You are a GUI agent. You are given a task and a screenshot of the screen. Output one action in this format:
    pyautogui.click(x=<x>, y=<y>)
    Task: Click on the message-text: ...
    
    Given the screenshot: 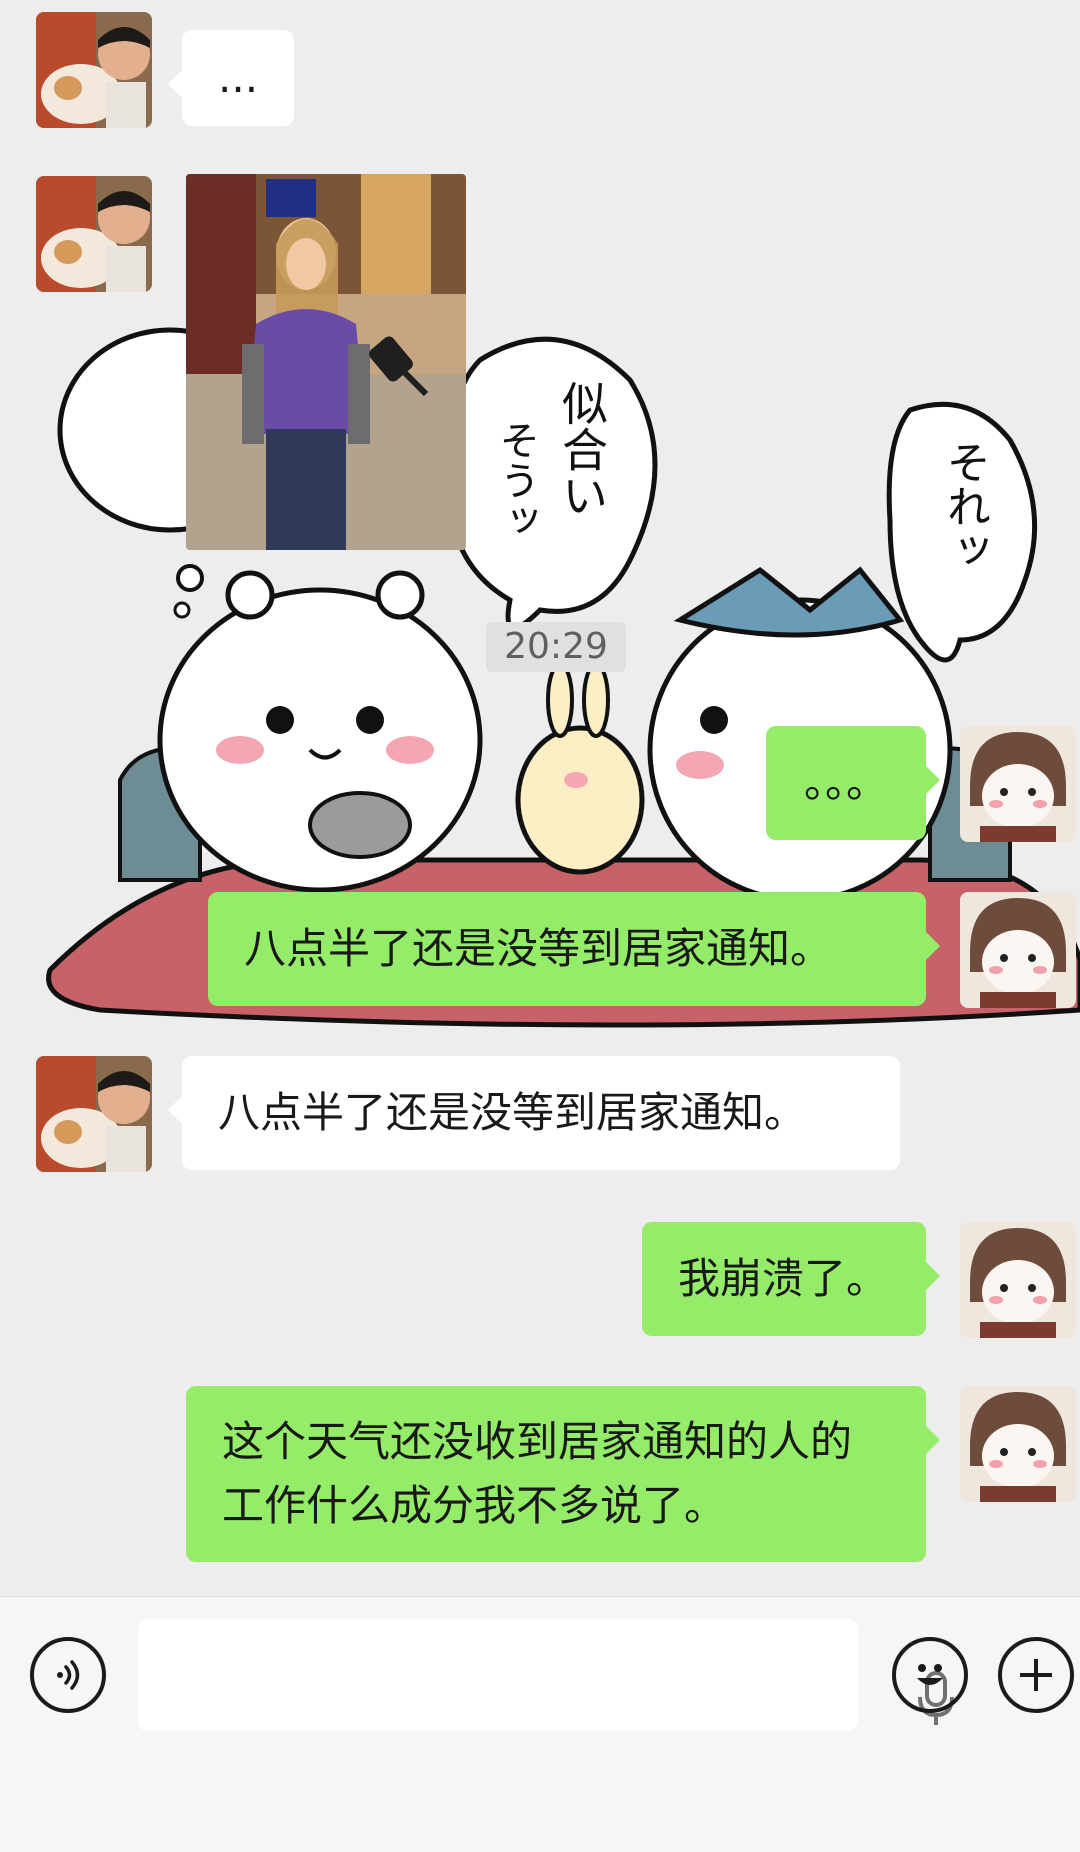 What is the action you would take?
    pyautogui.click(x=238, y=77)
    